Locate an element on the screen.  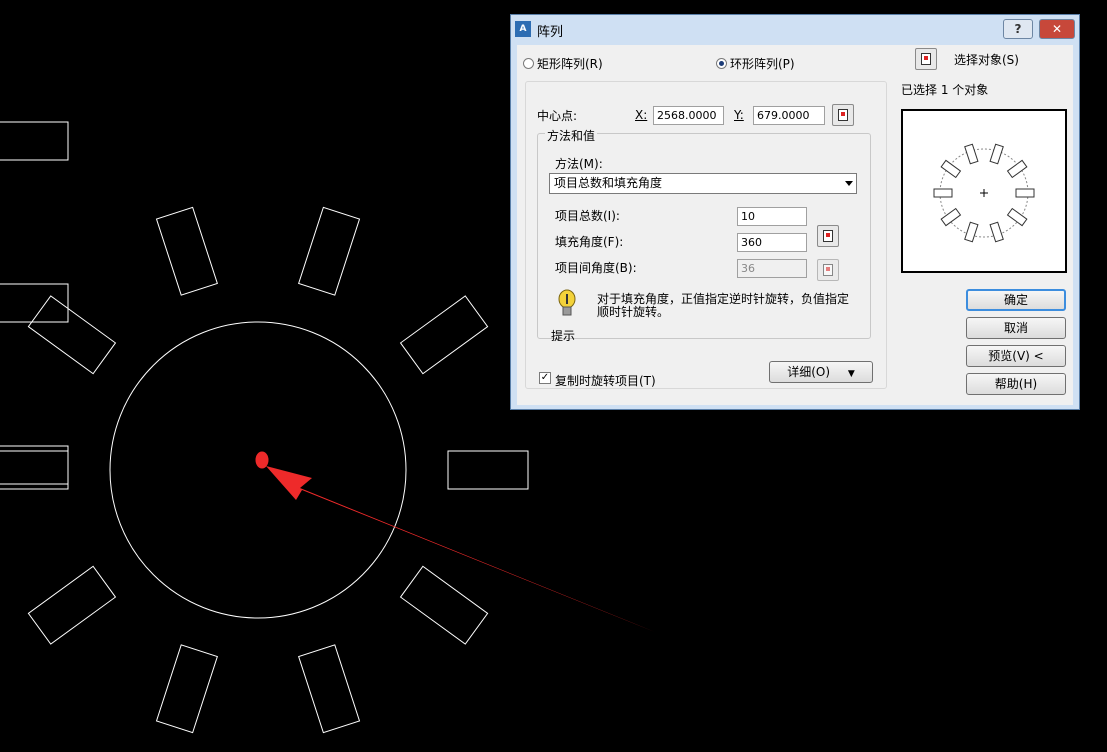
array-preview-drawing is located at coordinates (984, 193).